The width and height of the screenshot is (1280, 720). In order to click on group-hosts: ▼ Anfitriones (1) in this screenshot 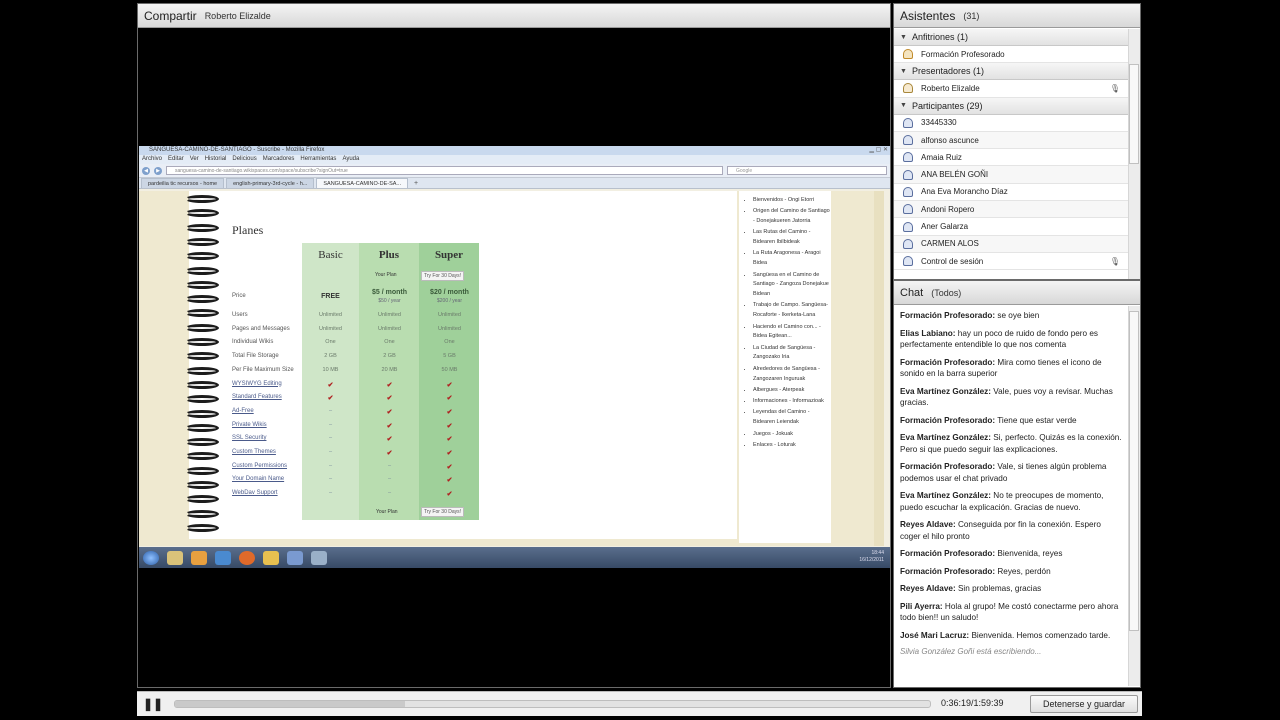, I will do `click(1011, 37)`.